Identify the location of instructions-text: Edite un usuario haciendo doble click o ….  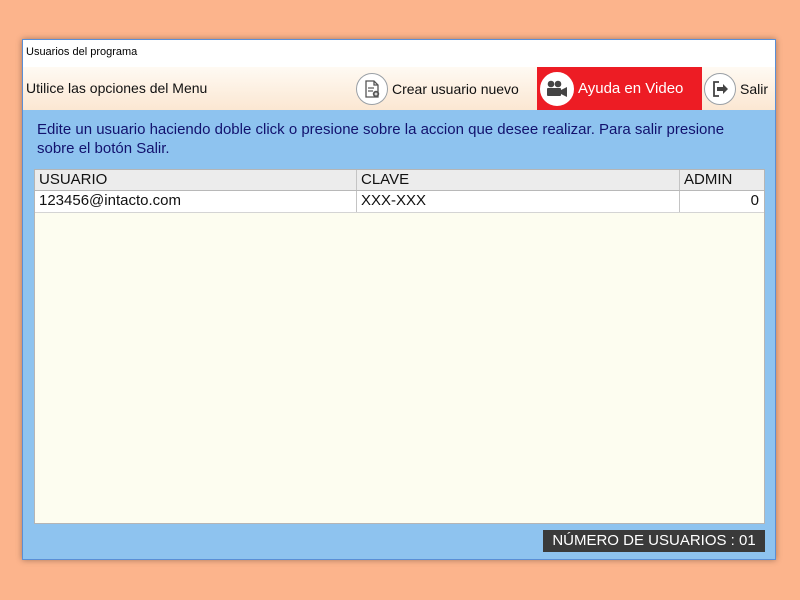
(381, 139).